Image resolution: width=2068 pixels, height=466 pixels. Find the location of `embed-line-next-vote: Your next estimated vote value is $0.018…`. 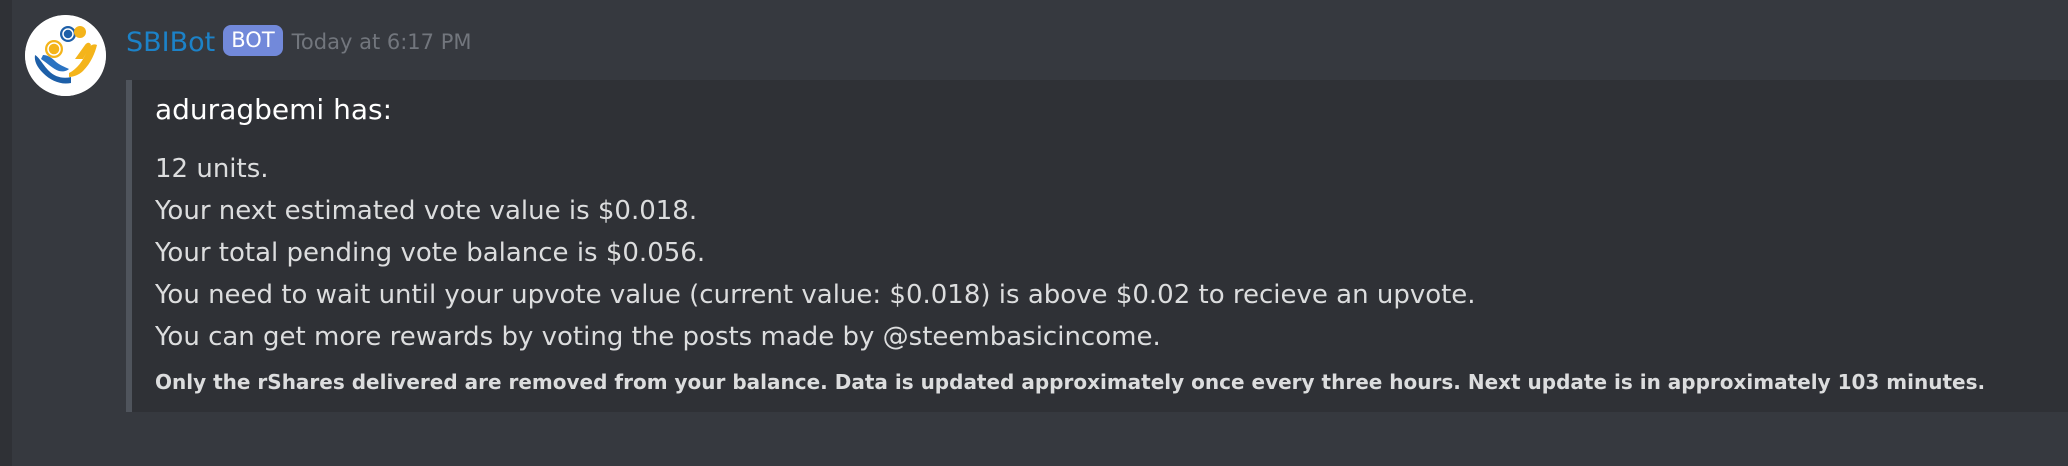

embed-line-next-vote: Your next estimated vote value is $0.018… is located at coordinates (426, 211).